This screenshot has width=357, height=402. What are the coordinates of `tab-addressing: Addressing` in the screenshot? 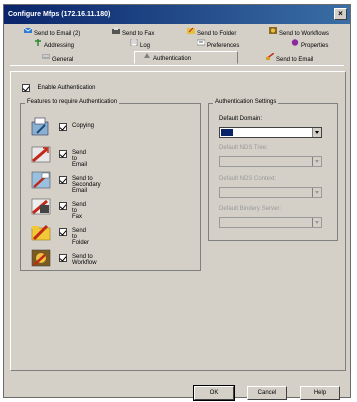 It's located at (54, 45).